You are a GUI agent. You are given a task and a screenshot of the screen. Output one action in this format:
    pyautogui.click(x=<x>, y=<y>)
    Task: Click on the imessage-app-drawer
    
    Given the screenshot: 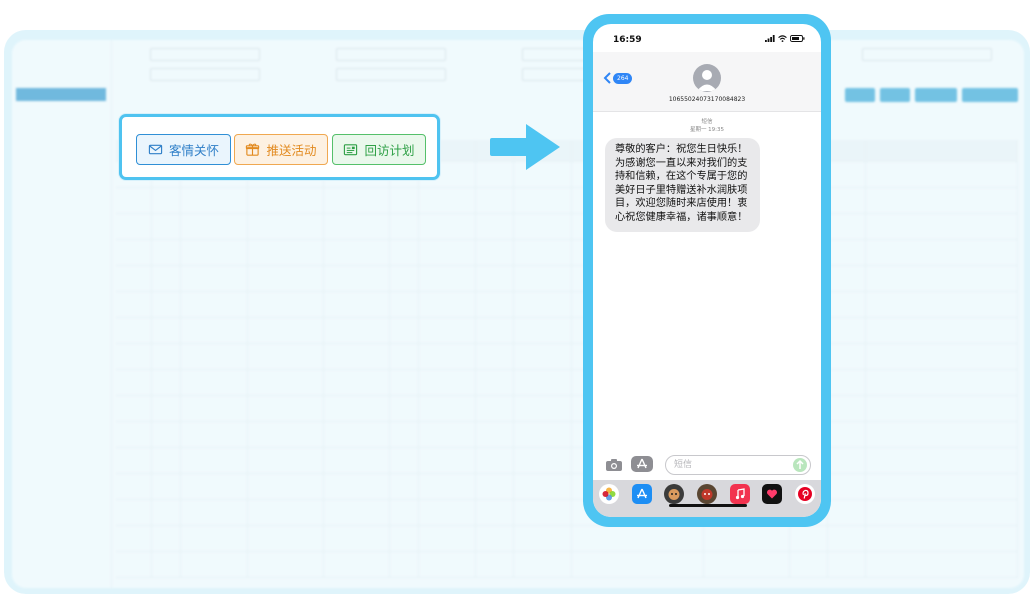 What is the action you would take?
    pyautogui.click(x=707, y=498)
    